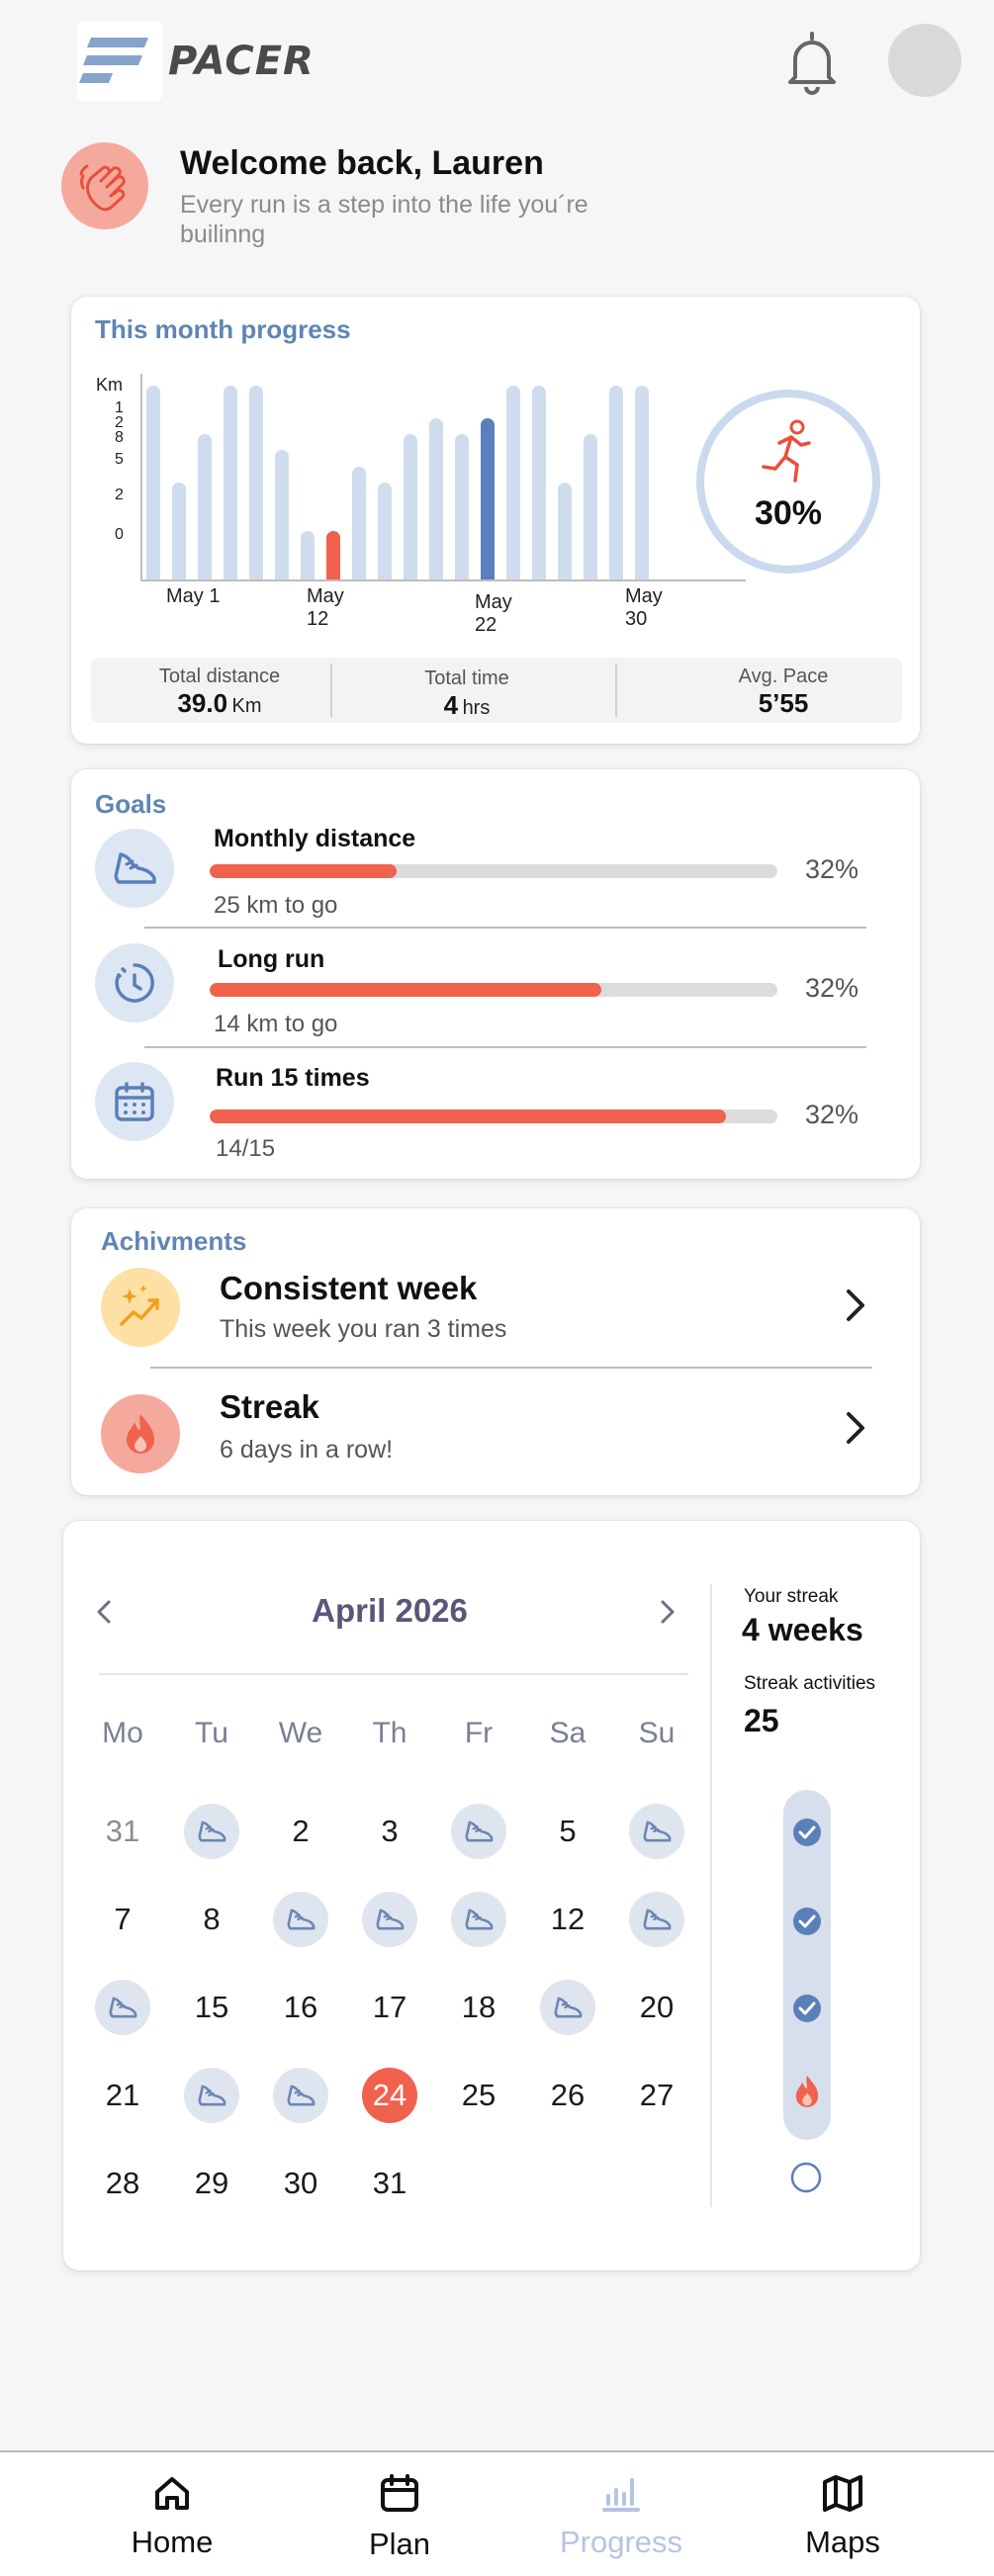 The width and height of the screenshot is (994, 2576). I want to click on stat-value: 4, so click(451, 705).